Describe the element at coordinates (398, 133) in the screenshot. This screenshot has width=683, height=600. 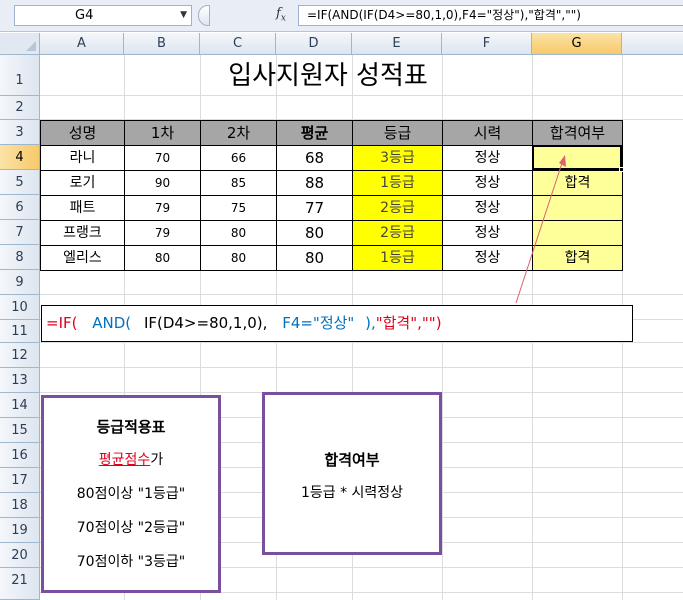
I see `header-grade: 등급` at that location.